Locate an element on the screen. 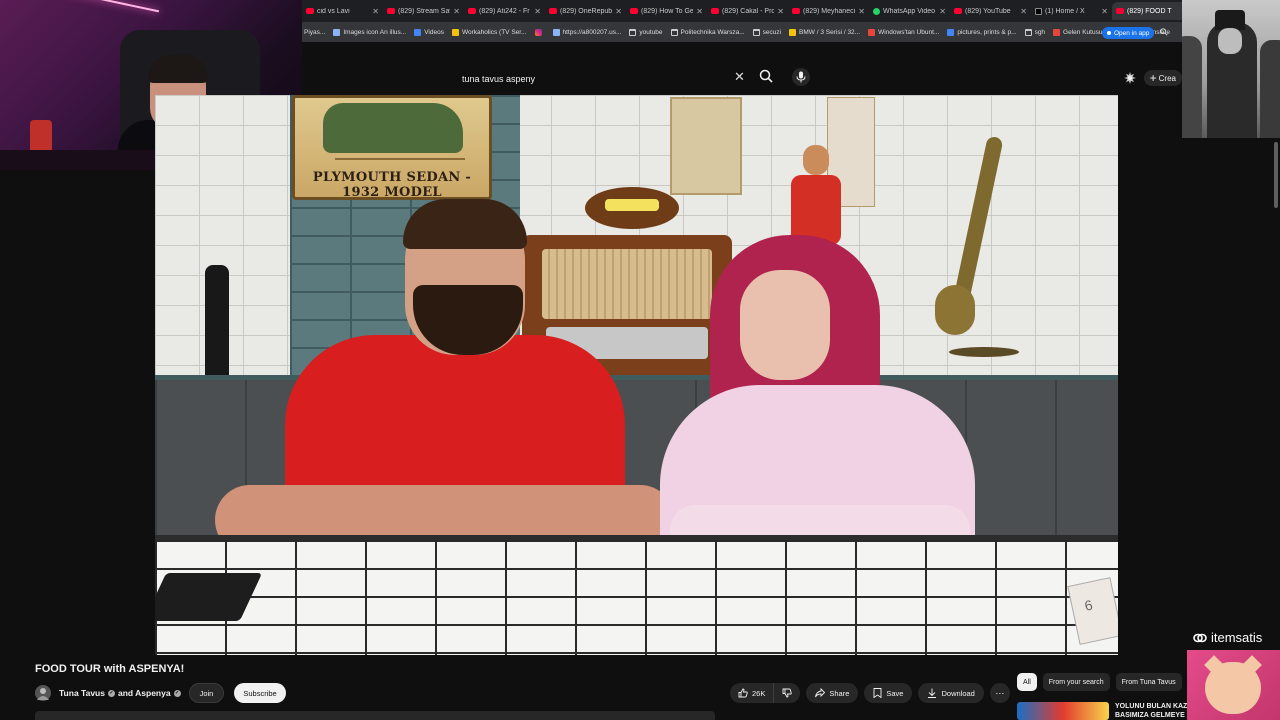  browser-tab: (829) Ati242 - Fr ✕ is located at coordinates (504, 11).